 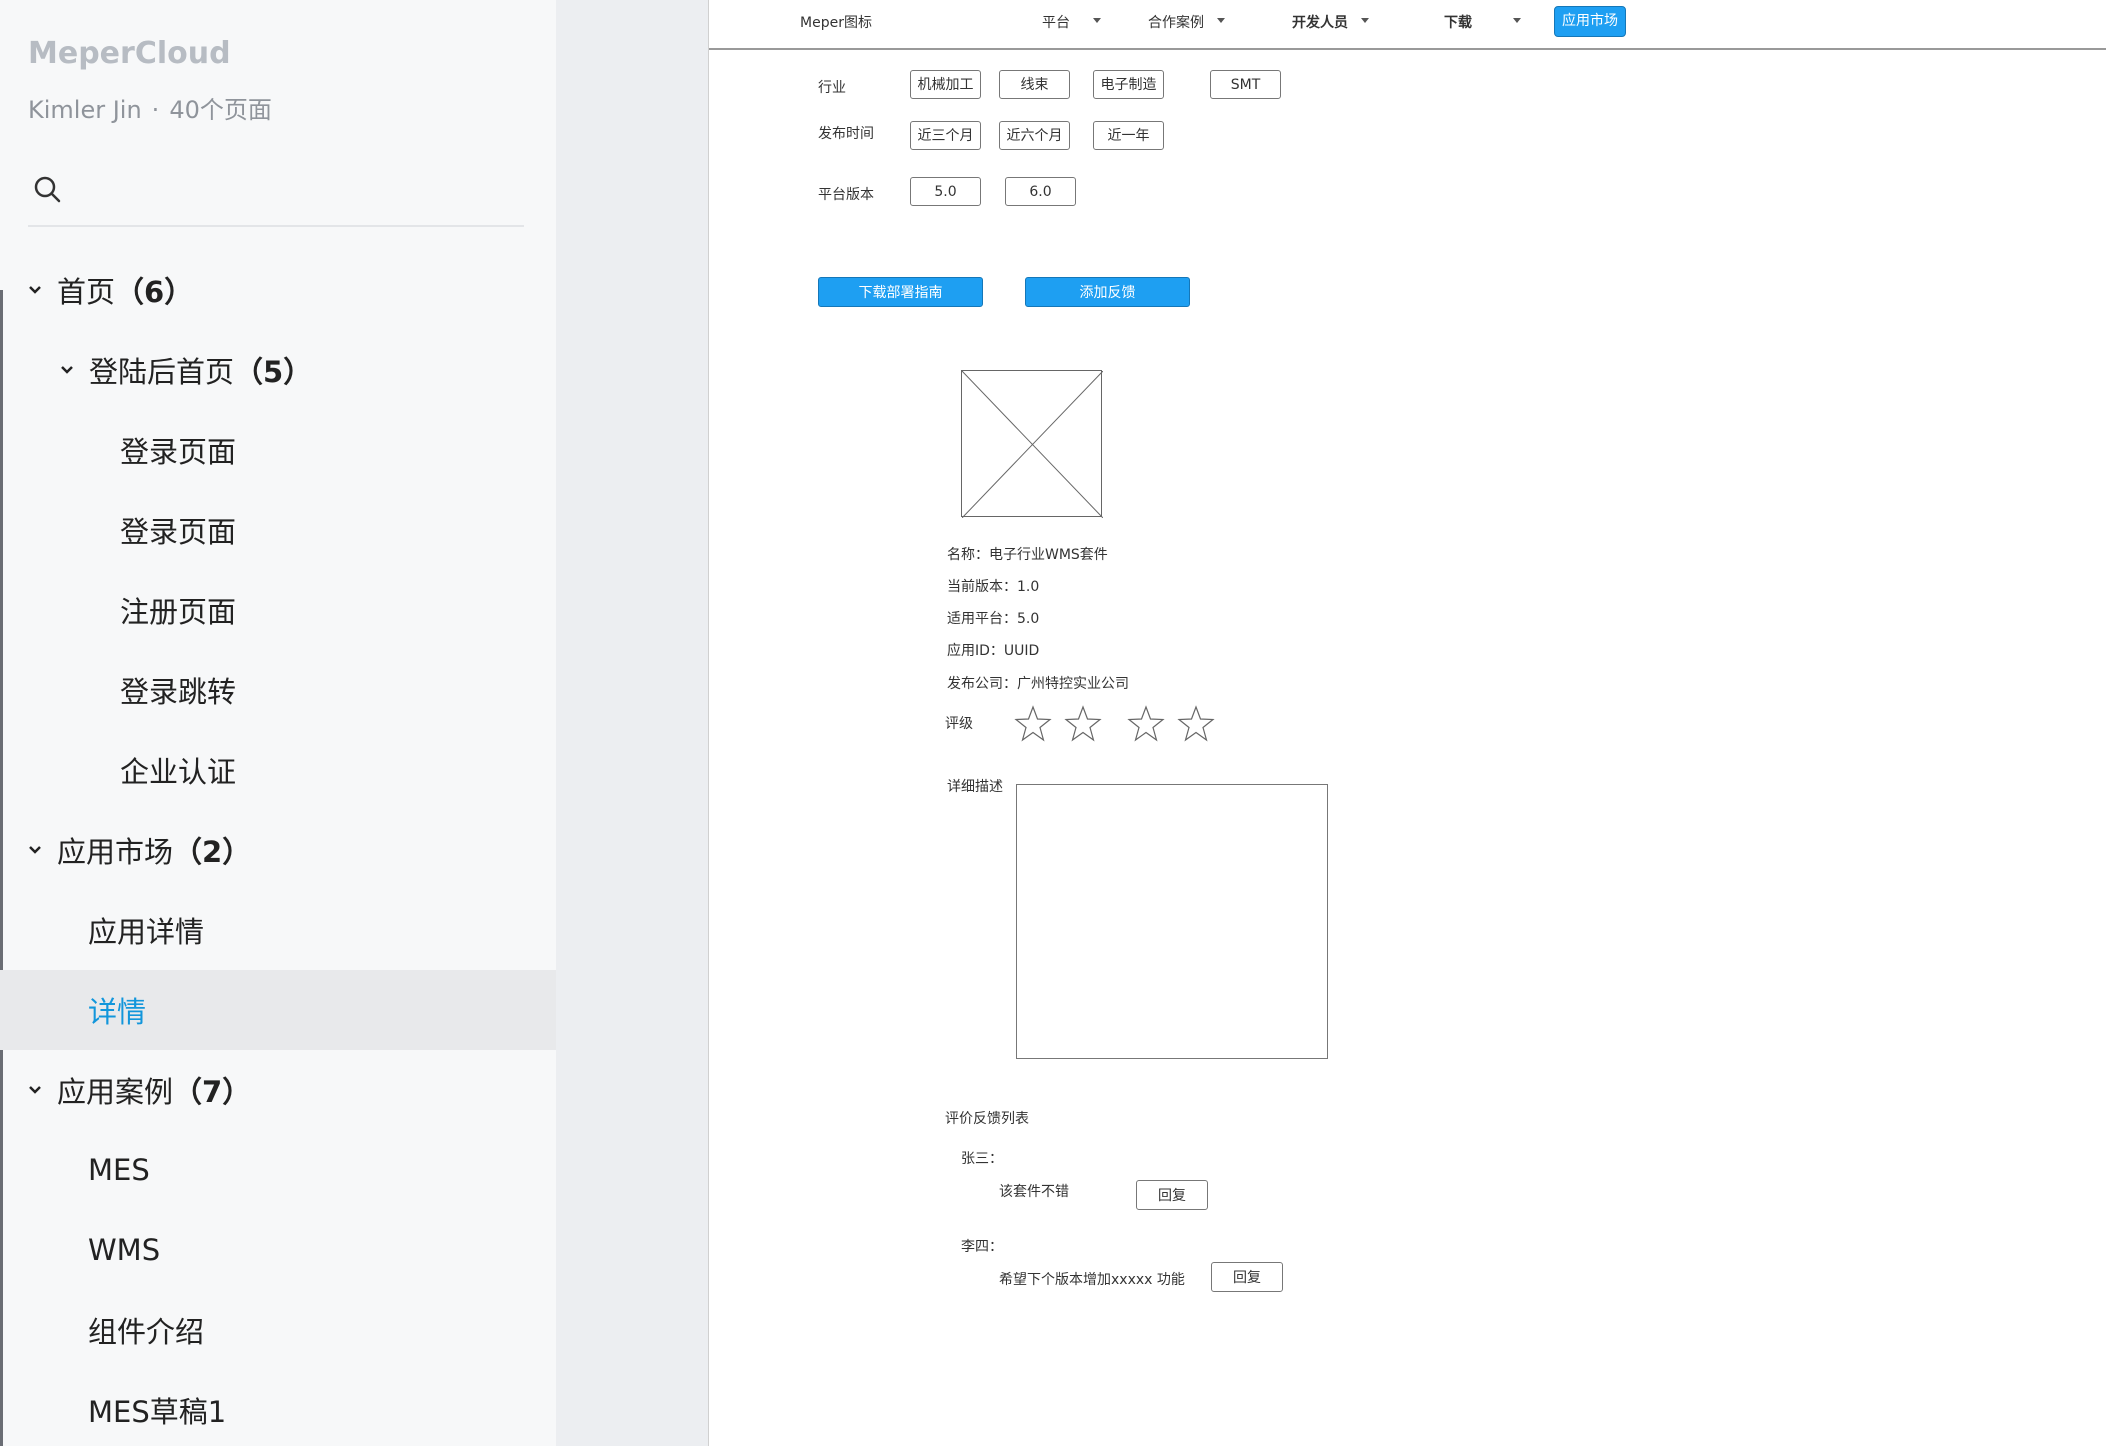 What do you see at coordinates (993, 619) in the screenshot?
I see `app-platform: 适用平台：5.0` at bounding box center [993, 619].